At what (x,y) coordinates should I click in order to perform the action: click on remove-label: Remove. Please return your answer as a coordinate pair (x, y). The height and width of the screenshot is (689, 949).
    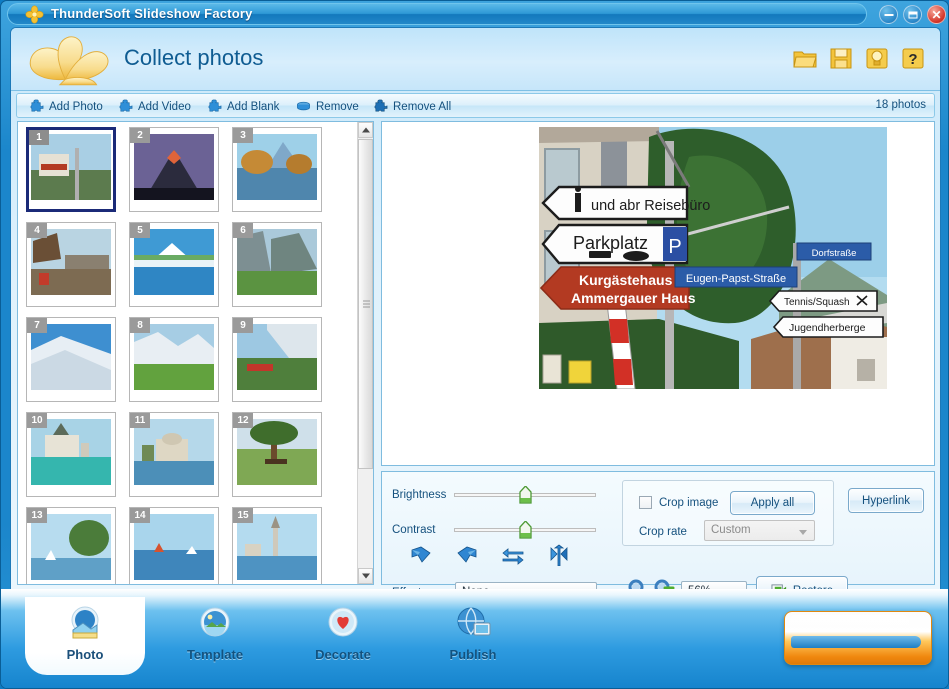
    Looking at the image, I should click on (337, 106).